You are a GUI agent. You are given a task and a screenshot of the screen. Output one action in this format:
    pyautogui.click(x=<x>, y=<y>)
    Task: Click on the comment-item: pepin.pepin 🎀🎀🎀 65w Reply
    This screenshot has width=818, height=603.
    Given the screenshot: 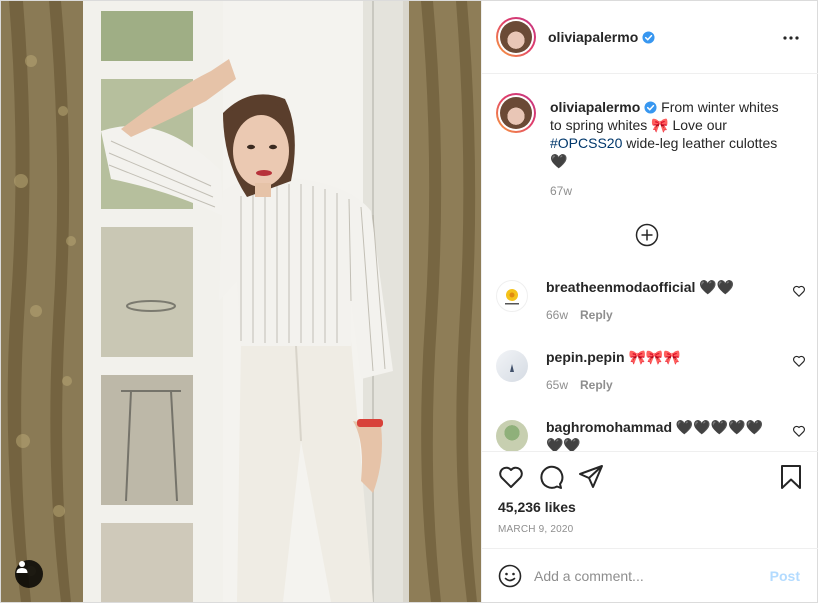 What is the action you would take?
    pyautogui.click(x=651, y=370)
    